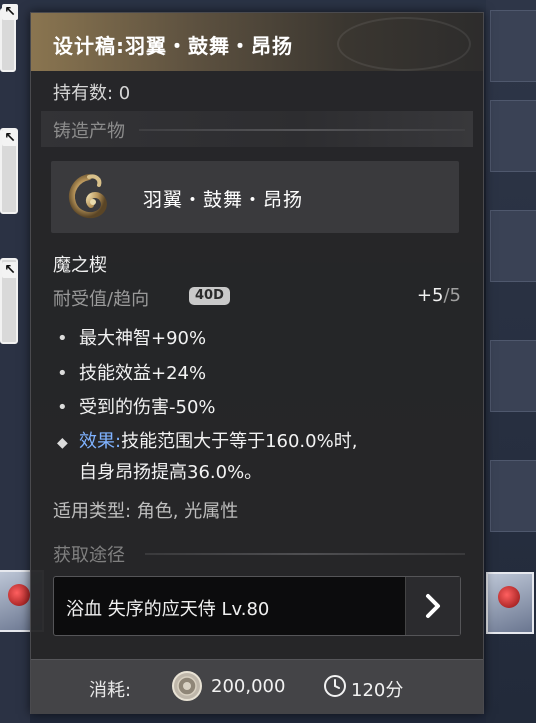  I want to click on title-decoration, so click(404, 44).